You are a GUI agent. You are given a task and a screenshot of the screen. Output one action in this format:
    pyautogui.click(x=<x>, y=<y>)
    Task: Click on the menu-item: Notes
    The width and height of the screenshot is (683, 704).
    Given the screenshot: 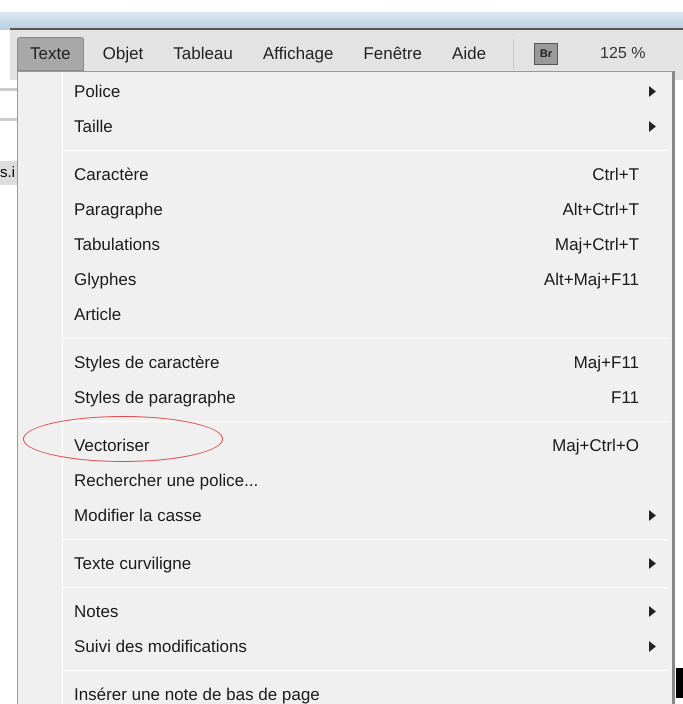 What is the action you would take?
    pyautogui.click(x=96, y=611)
    